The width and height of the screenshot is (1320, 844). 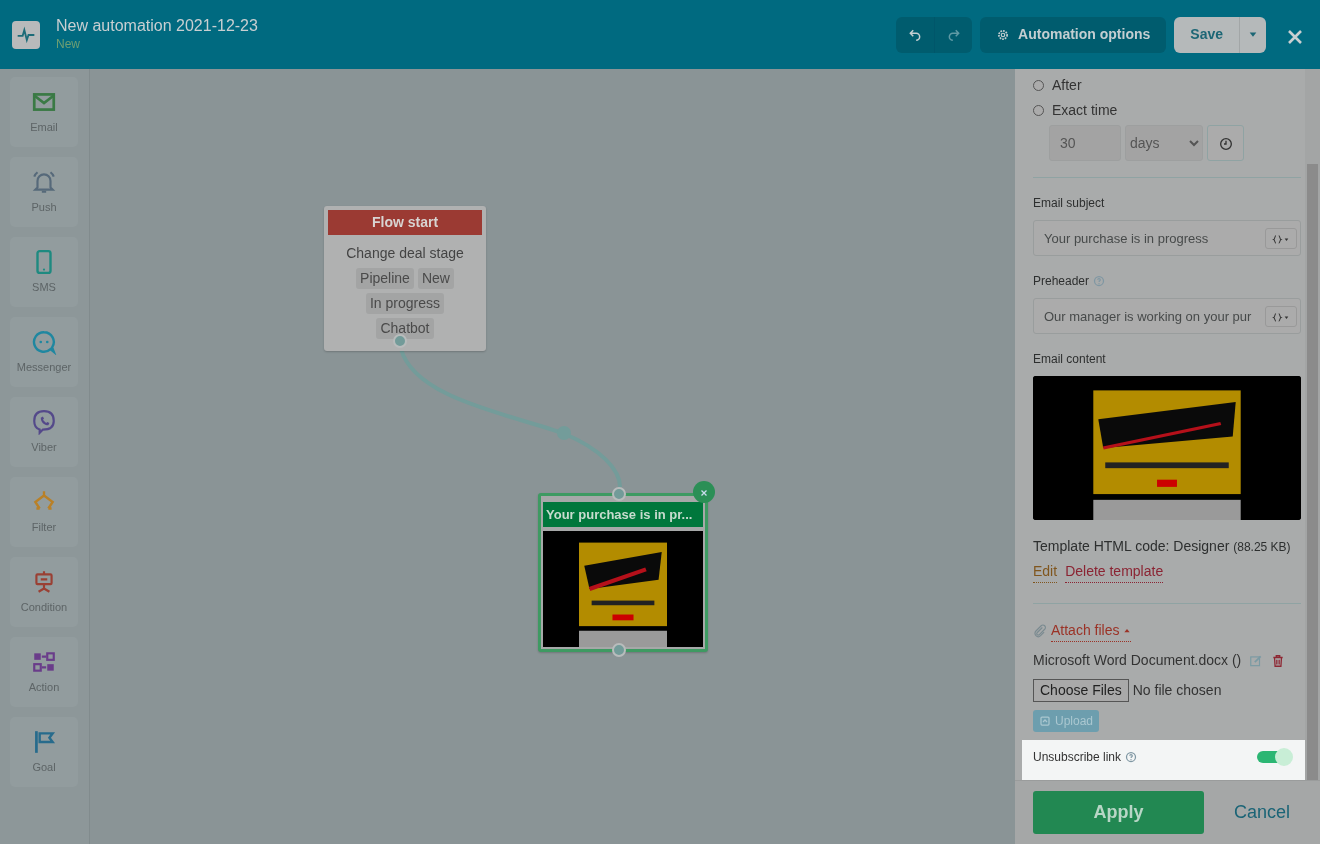 What do you see at coordinates (1162, 546) in the screenshot?
I see `template-info: Template HTML code: Designer (88.25 KB)` at bounding box center [1162, 546].